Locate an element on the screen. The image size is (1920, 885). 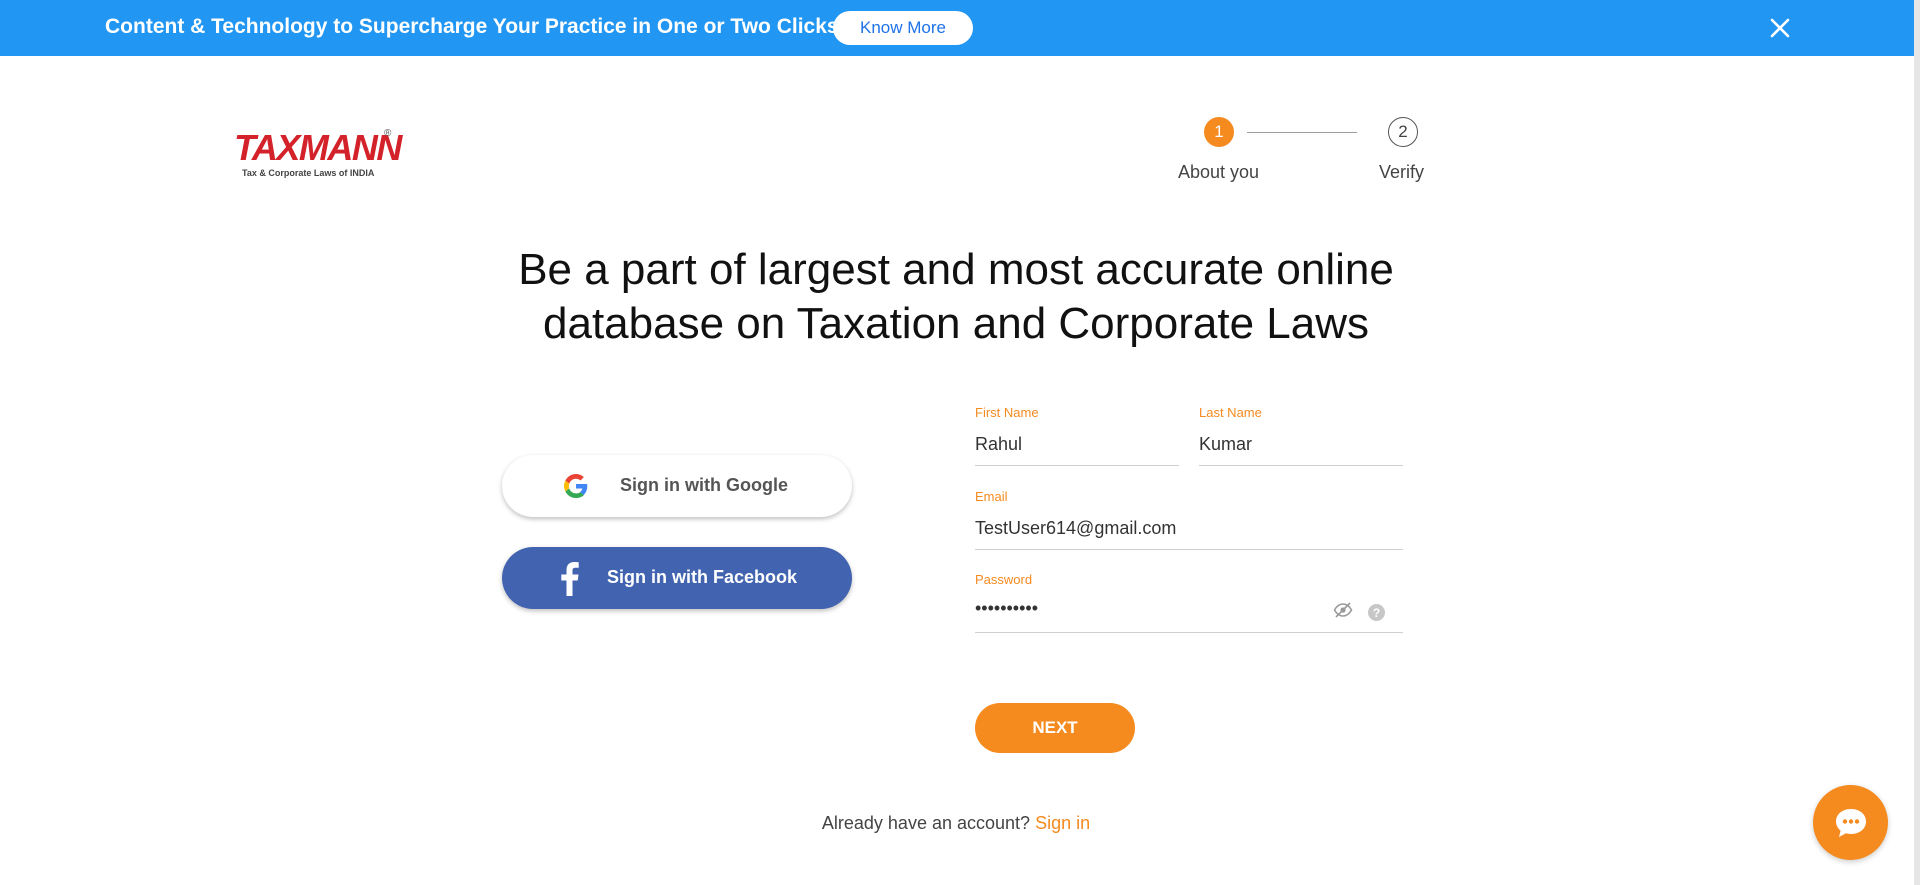
email-input is located at coordinates (1189, 528).